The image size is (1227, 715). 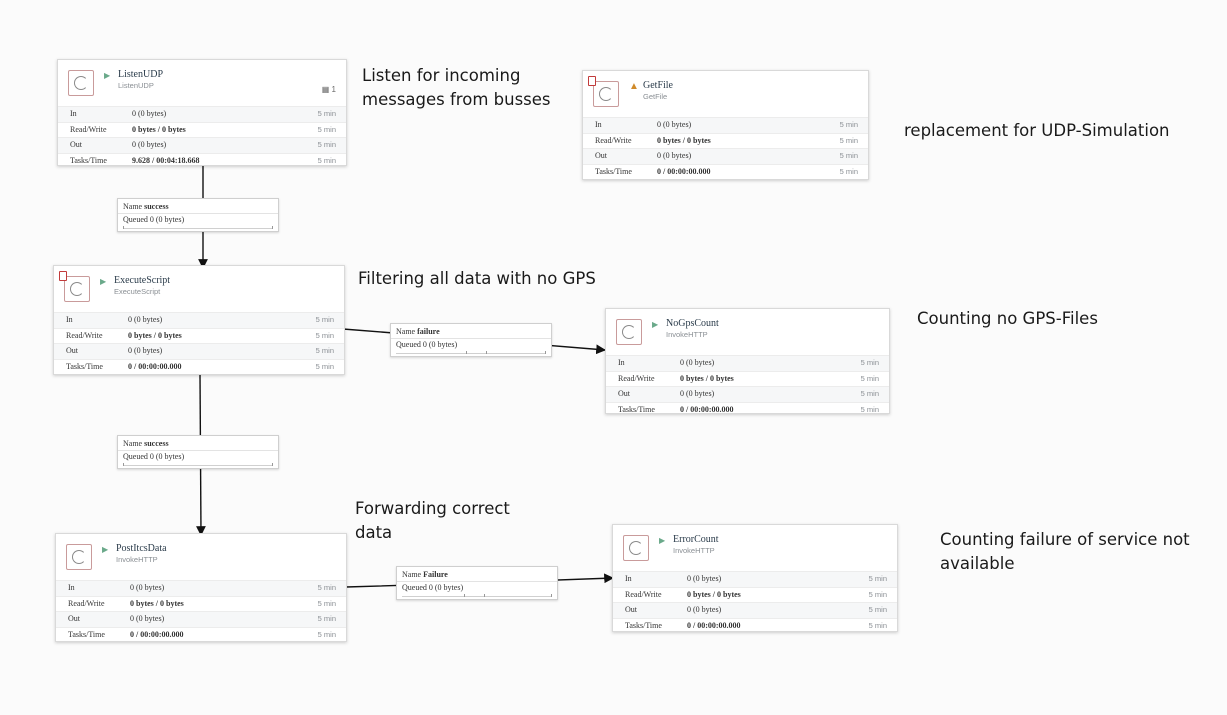 What do you see at coordinates (140, 74) in the screenshot?
I see `processor-name: ListenUDP` at bounding box center [140, 74].